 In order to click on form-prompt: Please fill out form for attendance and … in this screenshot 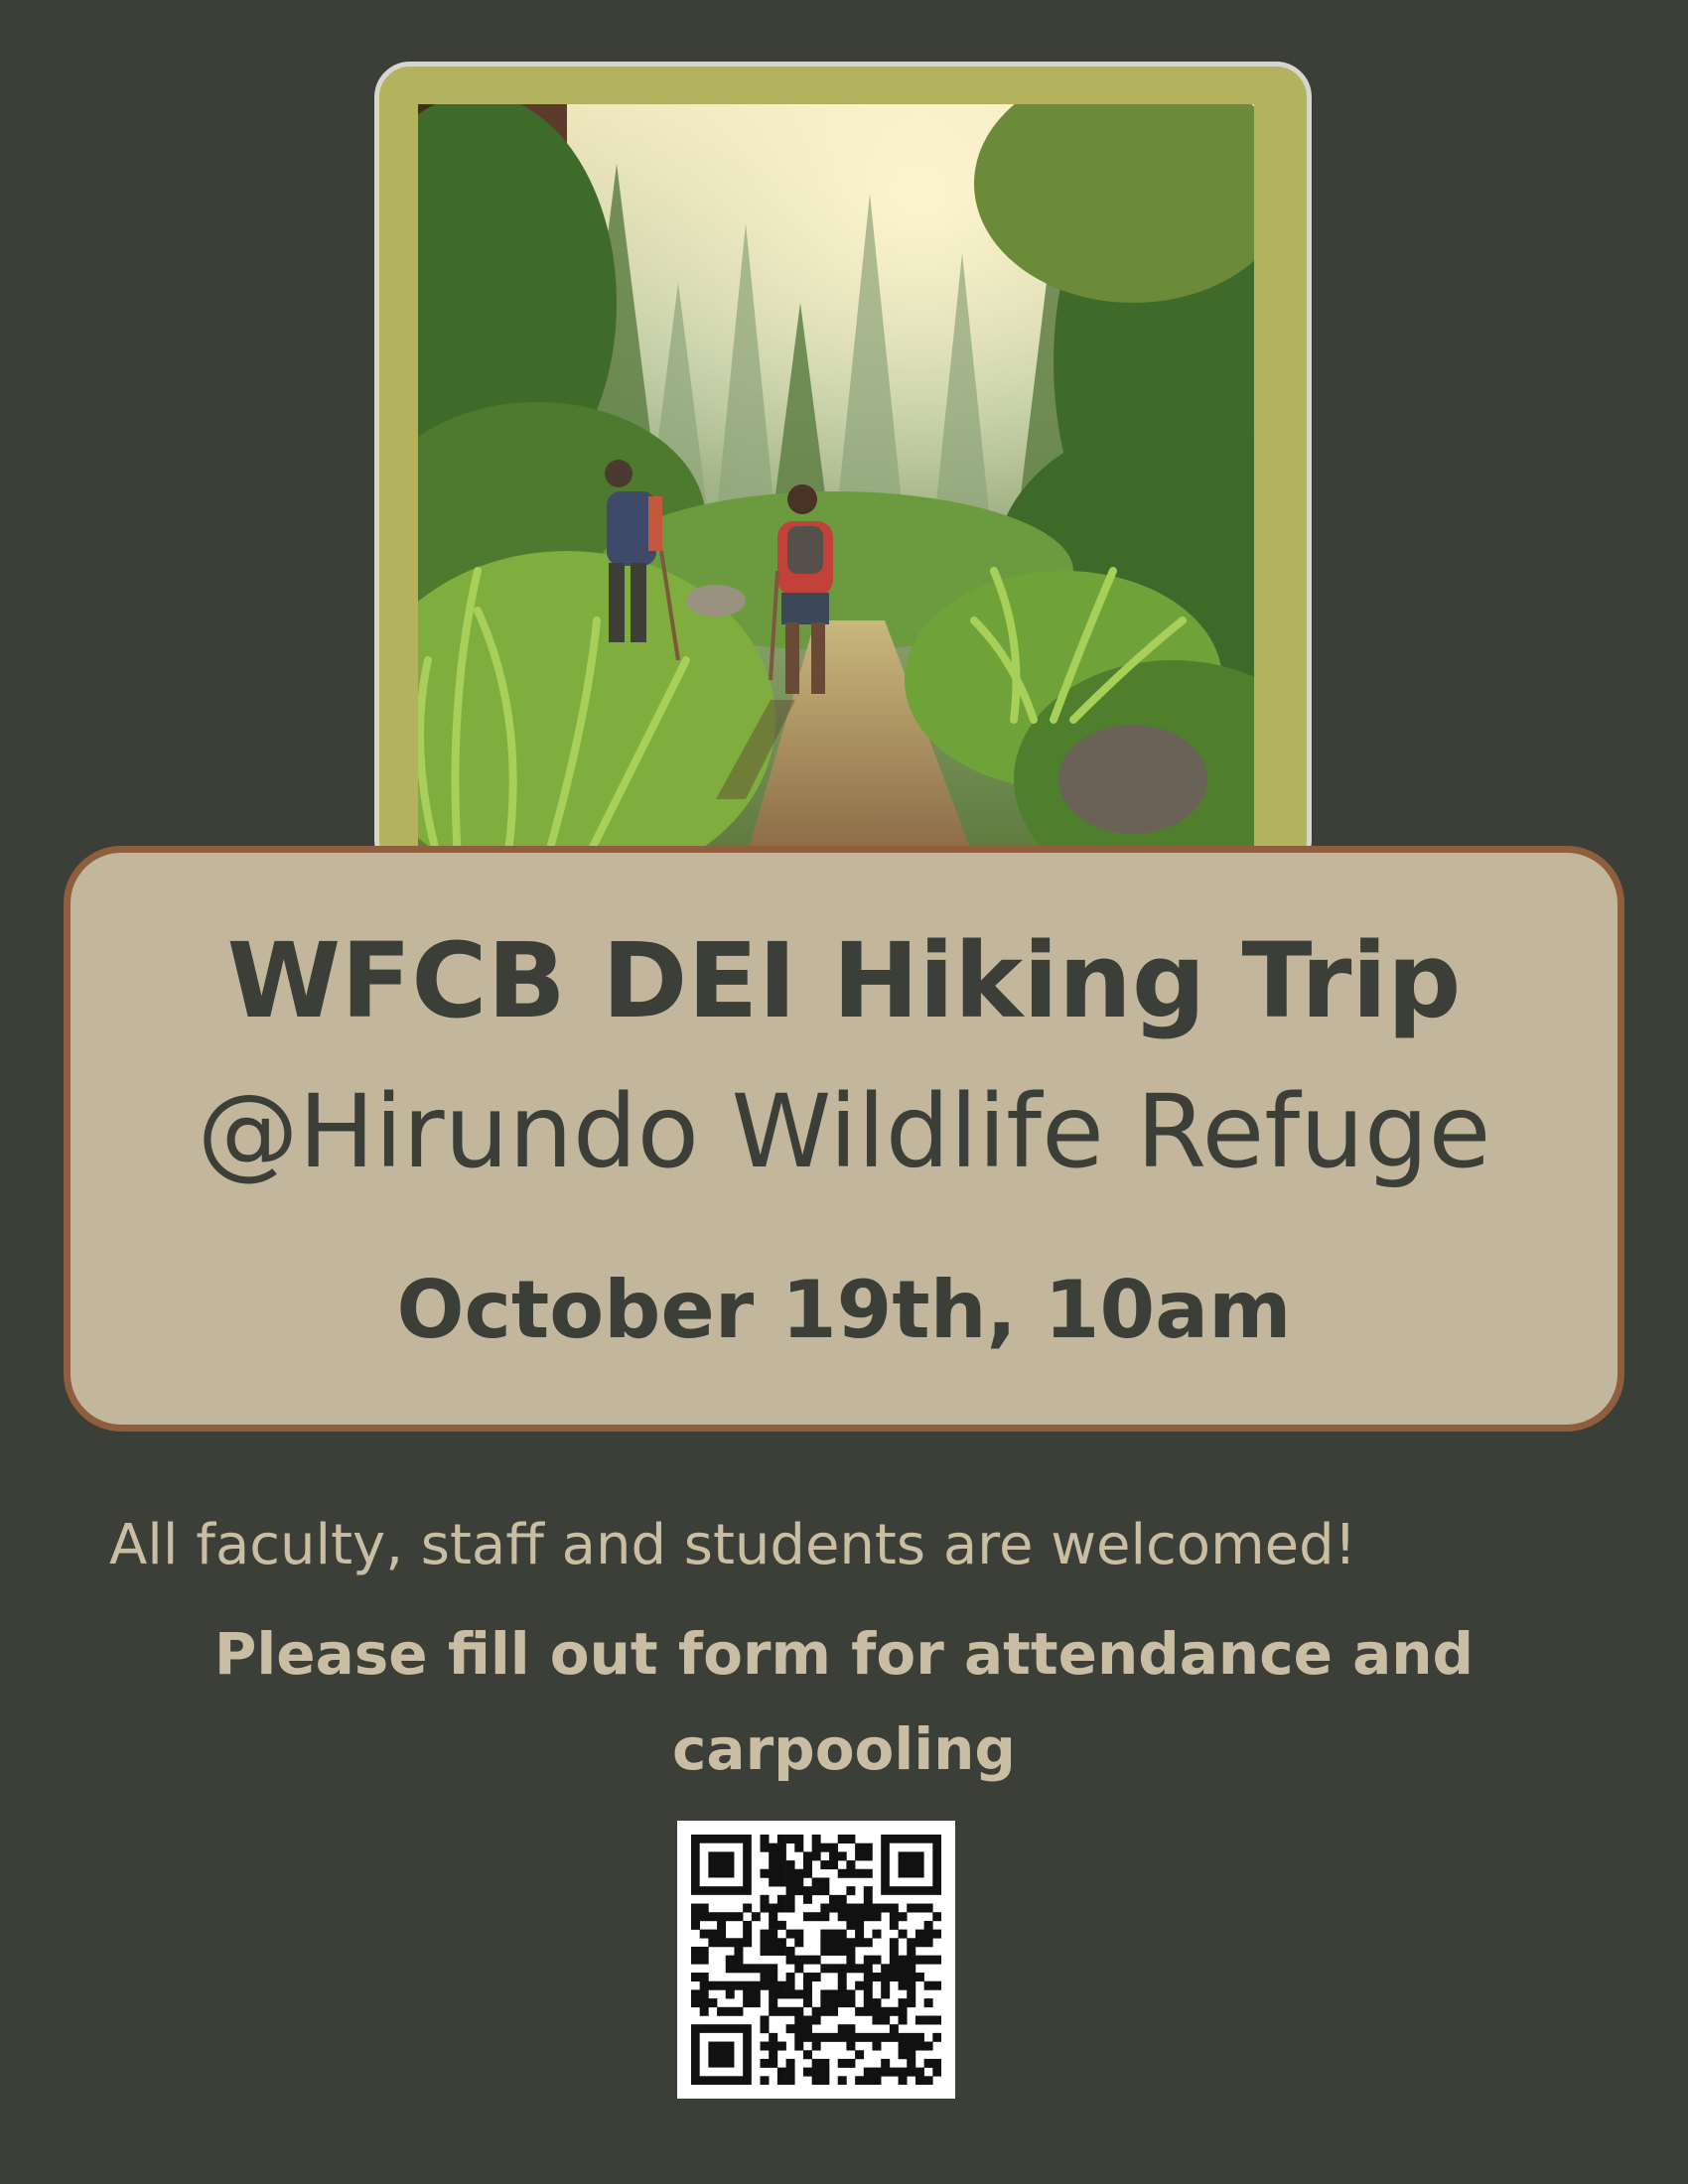, I will do `click(844, 1701)`.